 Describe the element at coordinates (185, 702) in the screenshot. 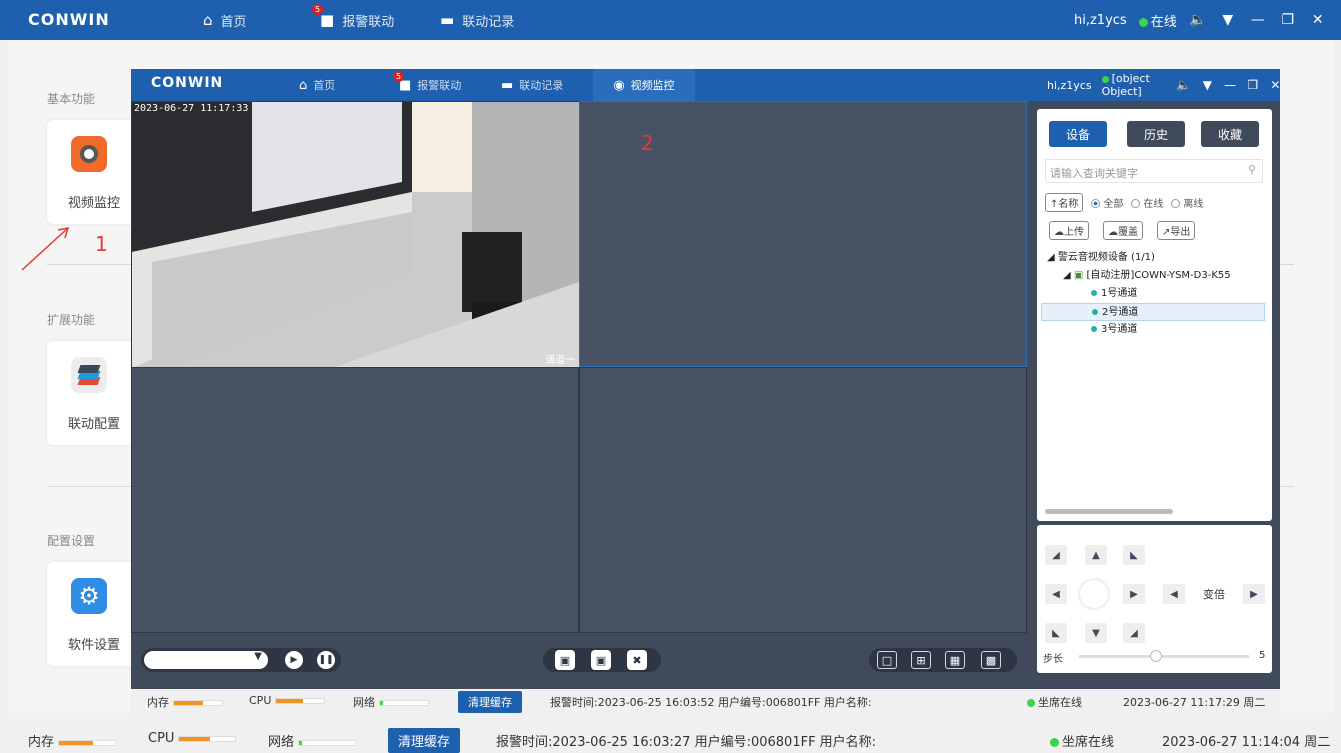

I see `inner-mem-meter: 内存` at that location.